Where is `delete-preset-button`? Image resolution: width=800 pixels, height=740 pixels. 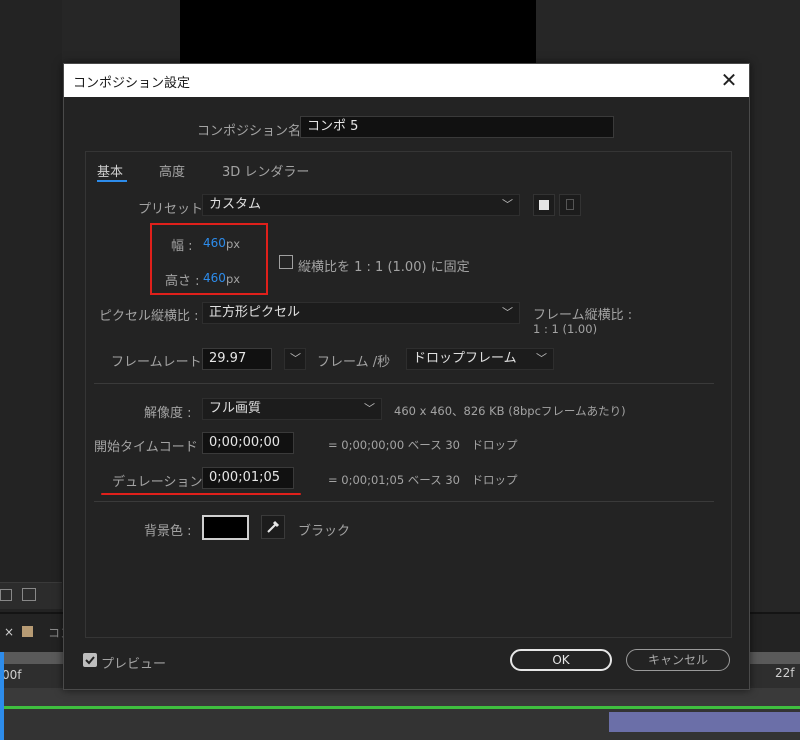
delete-preset-button is located at coordinates (570, 205).